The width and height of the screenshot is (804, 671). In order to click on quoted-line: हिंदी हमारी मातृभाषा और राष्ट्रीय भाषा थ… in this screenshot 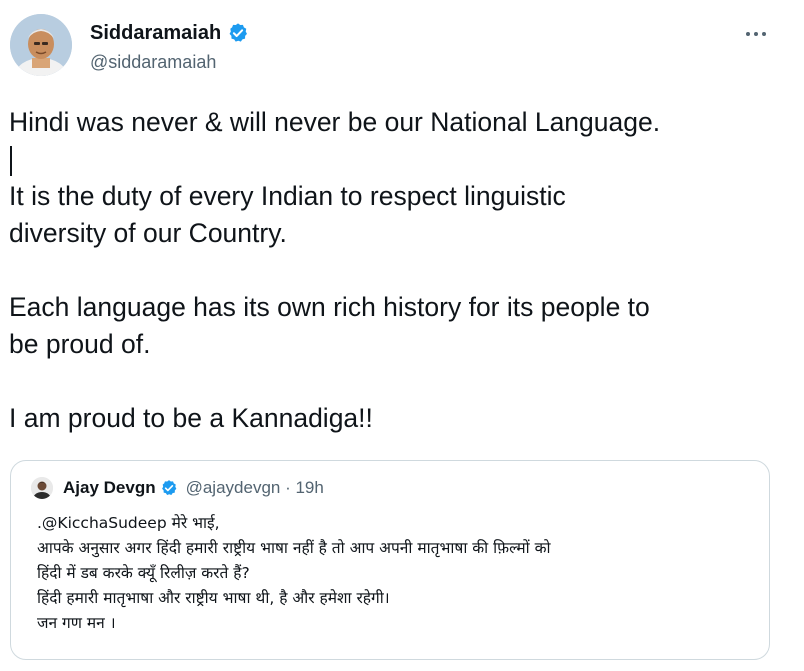, I will do `click(213, 598)`.